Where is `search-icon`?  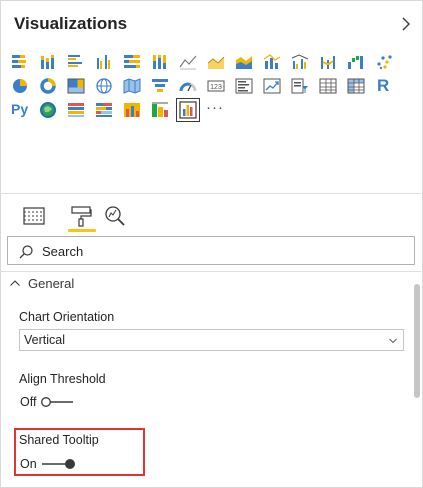 search-icon is located at coordinates (26, 252).